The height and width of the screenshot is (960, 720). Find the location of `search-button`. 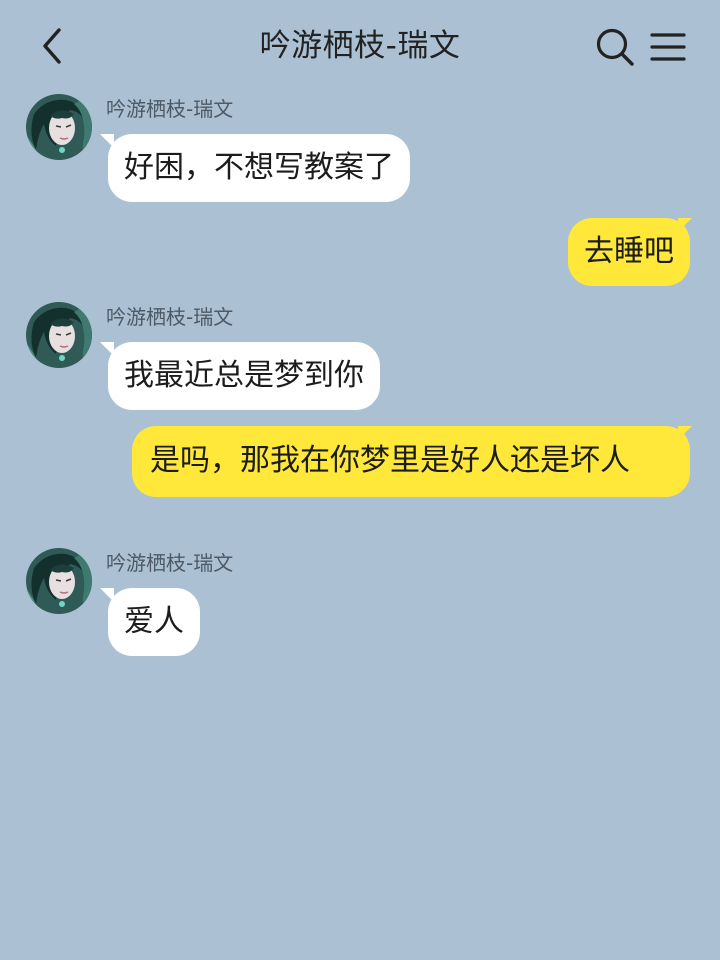

search-button is located at coordinates (615, 47).